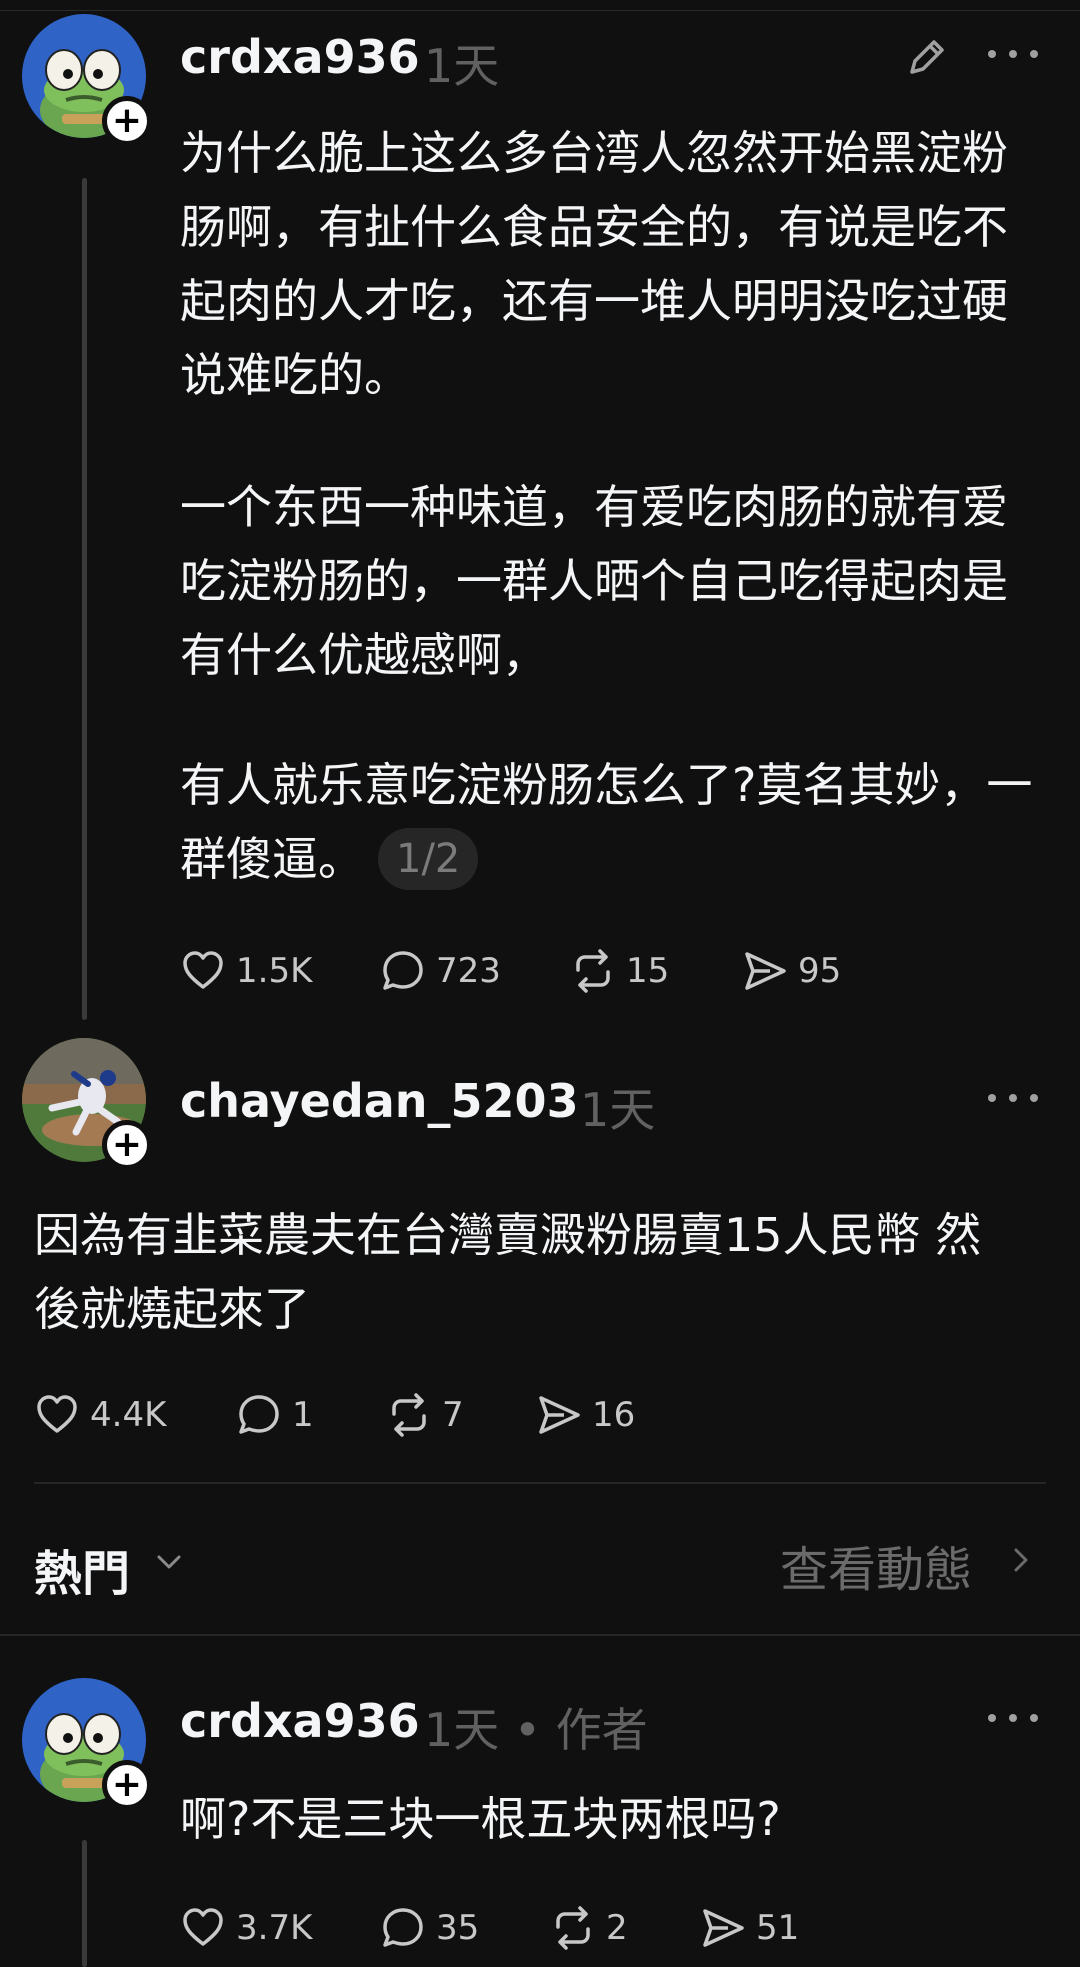 The height and width of the screenshot is (1967, 1080). Describe the element at coordinates (128, 1415) in the screenshot. I see `like-count: 4.4K` at that location.